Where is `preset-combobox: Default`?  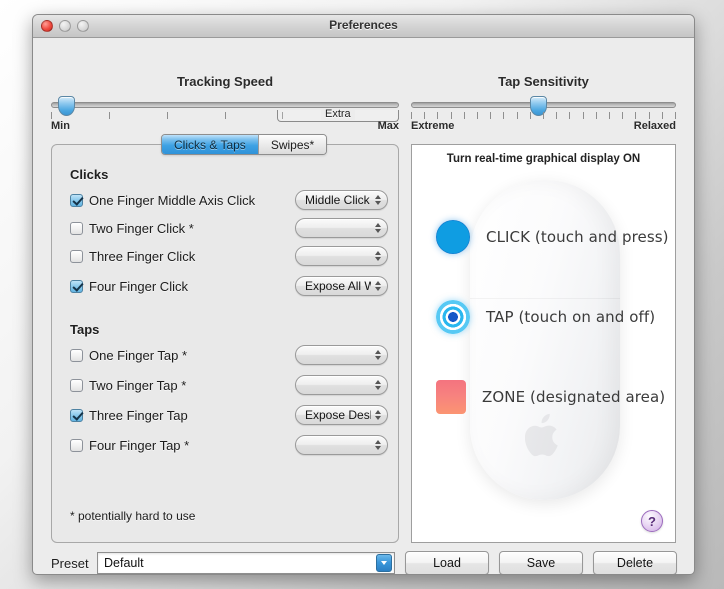 preset-combobox: Default is located at coordinates (246, 563).